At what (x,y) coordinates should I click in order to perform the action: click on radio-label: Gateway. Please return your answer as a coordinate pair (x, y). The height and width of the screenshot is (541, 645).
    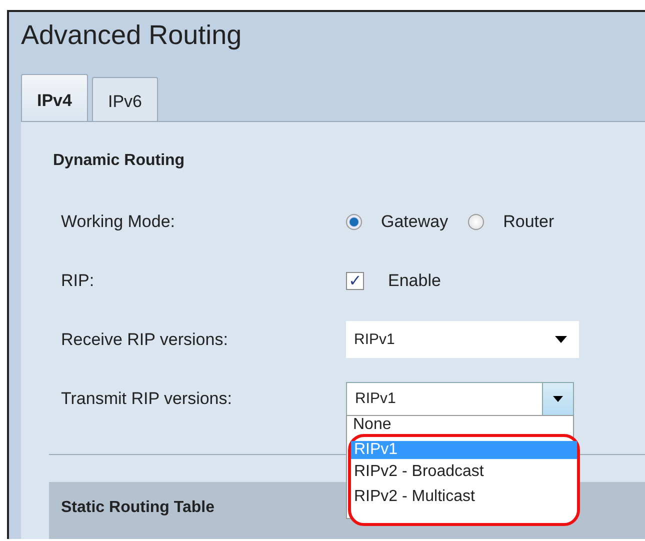
    Looking at the image, I should click on (414, 222).